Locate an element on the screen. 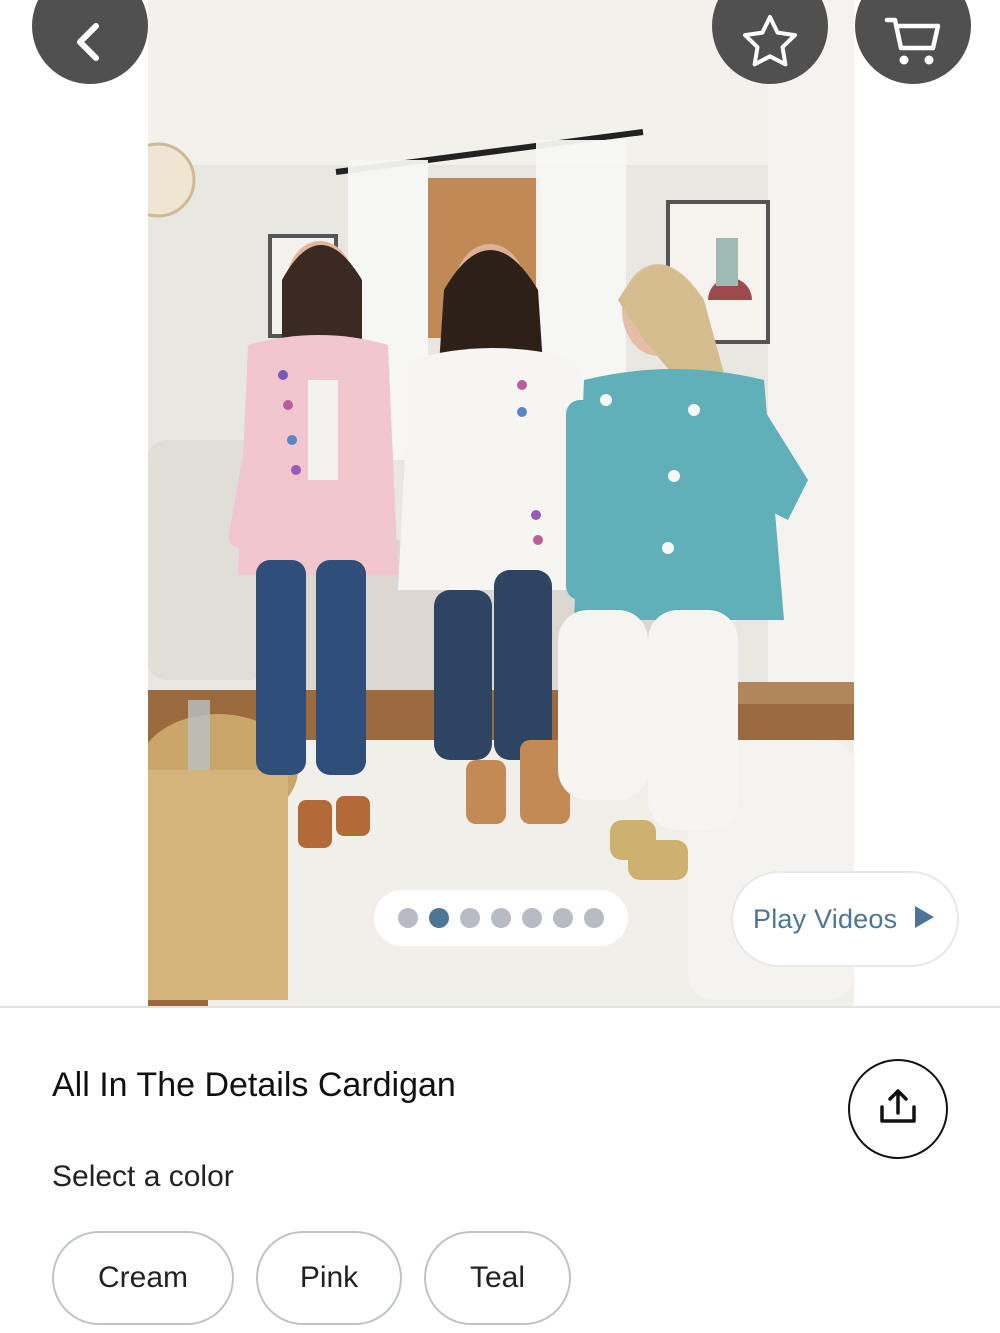 The image size is (1000, 1333). cart-button is located at coordinates (913, 42).